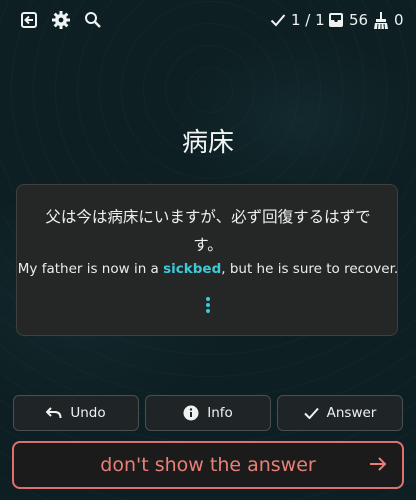  I want to click on progress-text: 1 / 1, so click(308, 20).